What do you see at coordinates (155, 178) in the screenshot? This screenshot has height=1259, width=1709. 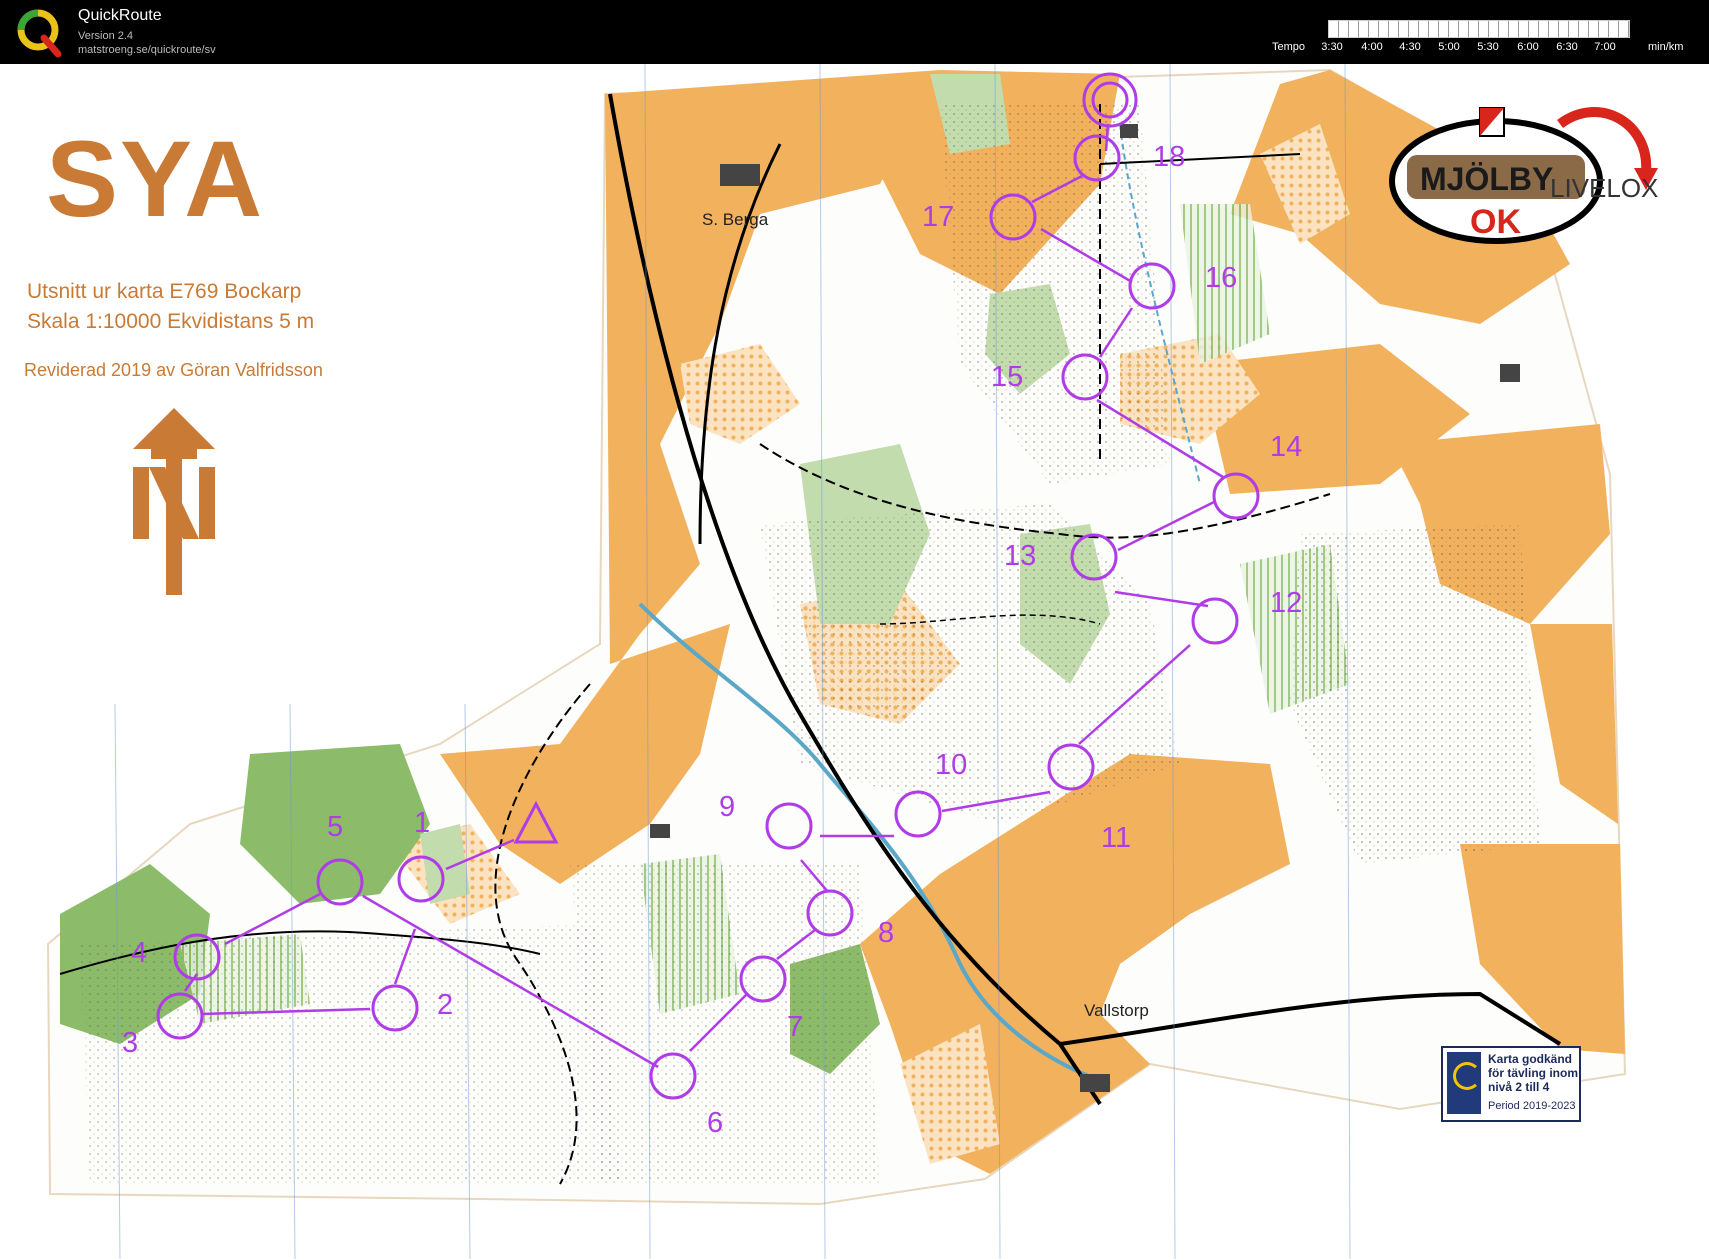 I see `map-title: SYA` at bounding box center [155, 178].